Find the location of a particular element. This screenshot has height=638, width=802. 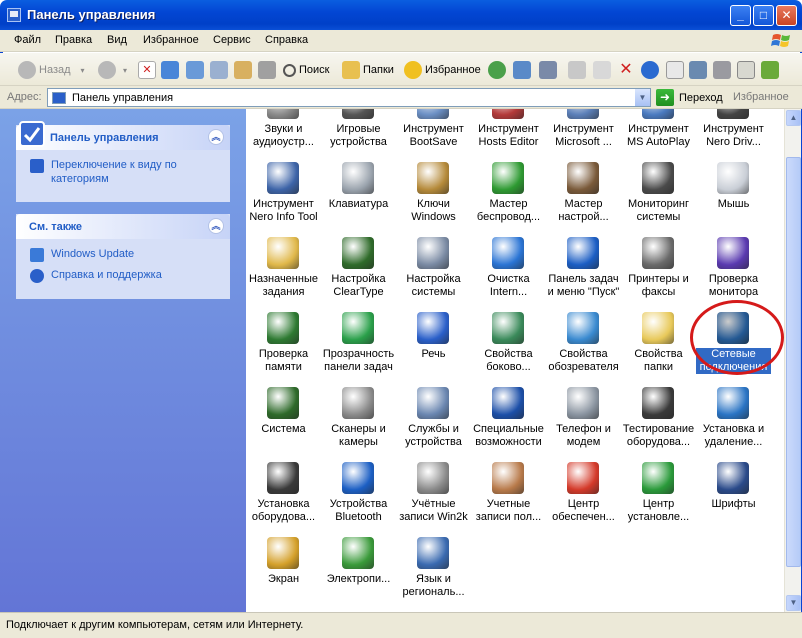

refresh-icon is located at coordinates (170, 70).